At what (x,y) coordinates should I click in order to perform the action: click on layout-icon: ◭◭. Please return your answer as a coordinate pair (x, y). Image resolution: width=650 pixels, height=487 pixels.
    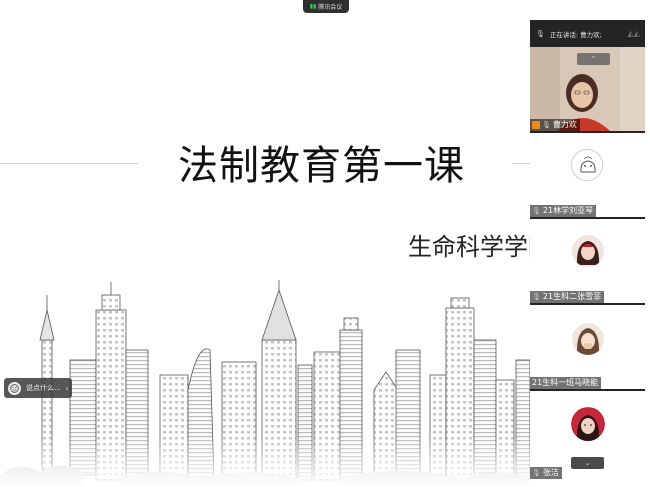
    Looking at the image, I should click on (634, 33).